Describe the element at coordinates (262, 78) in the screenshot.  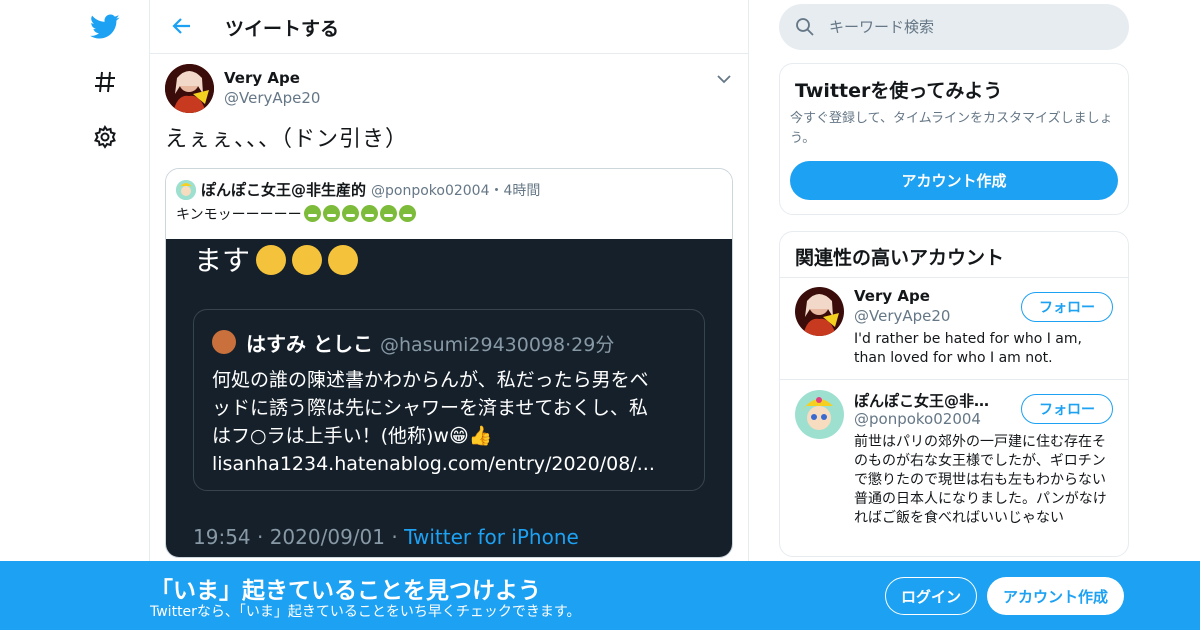
I see `author-name: Very Ape` at that location.